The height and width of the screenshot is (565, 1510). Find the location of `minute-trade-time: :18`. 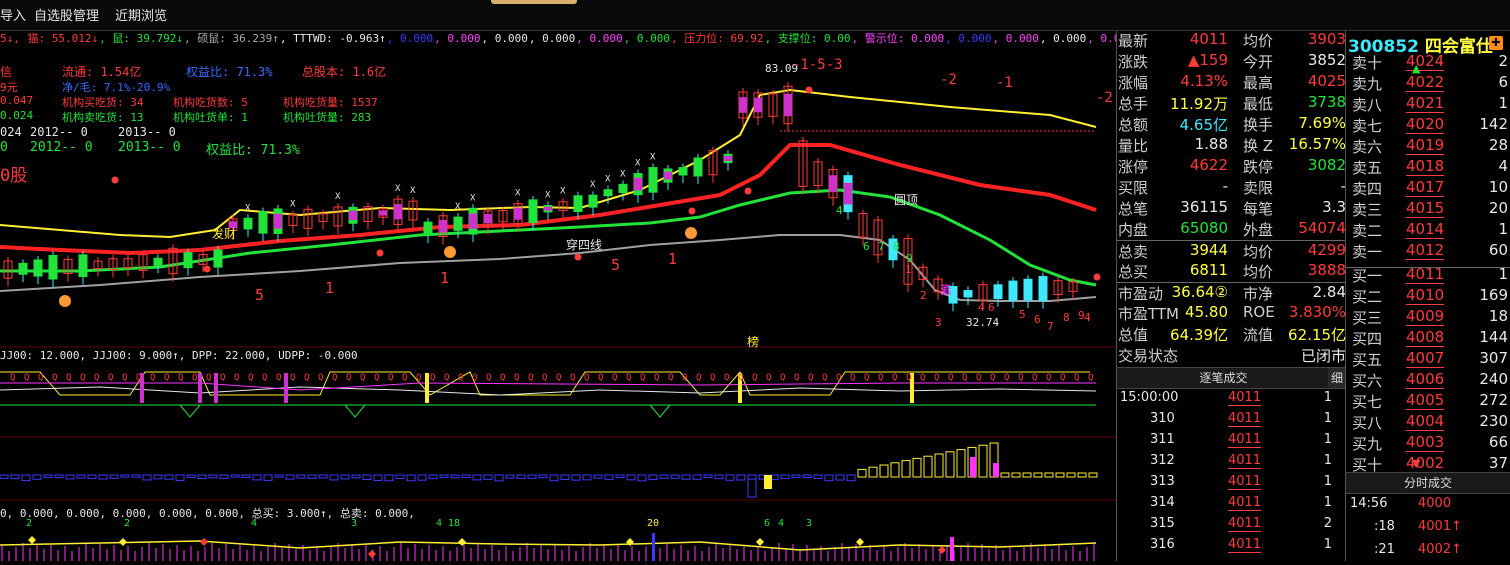

minute-trade-time: :18 is located at coordinates (1384, 526).